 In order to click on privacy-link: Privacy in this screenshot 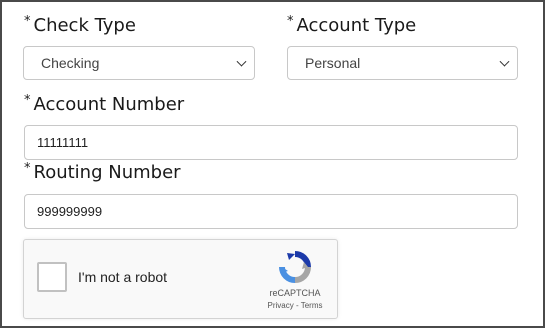, I will do `click(281, 305)`.